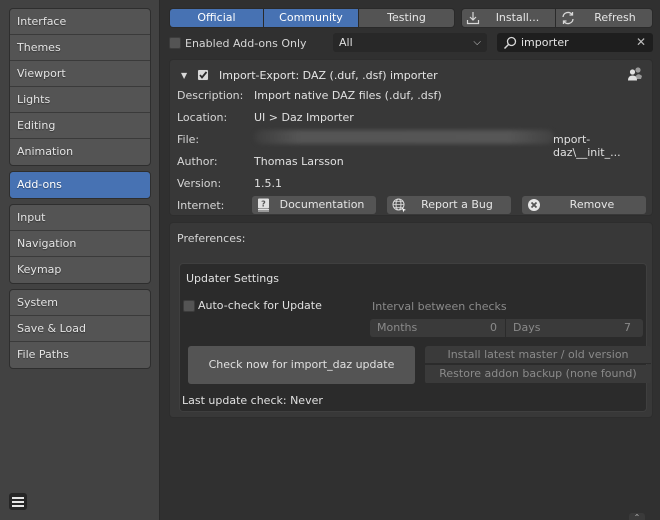 This screenshot has width=660, height=520. I want to click on sidebar-item-input: Input, so click(80, 218).